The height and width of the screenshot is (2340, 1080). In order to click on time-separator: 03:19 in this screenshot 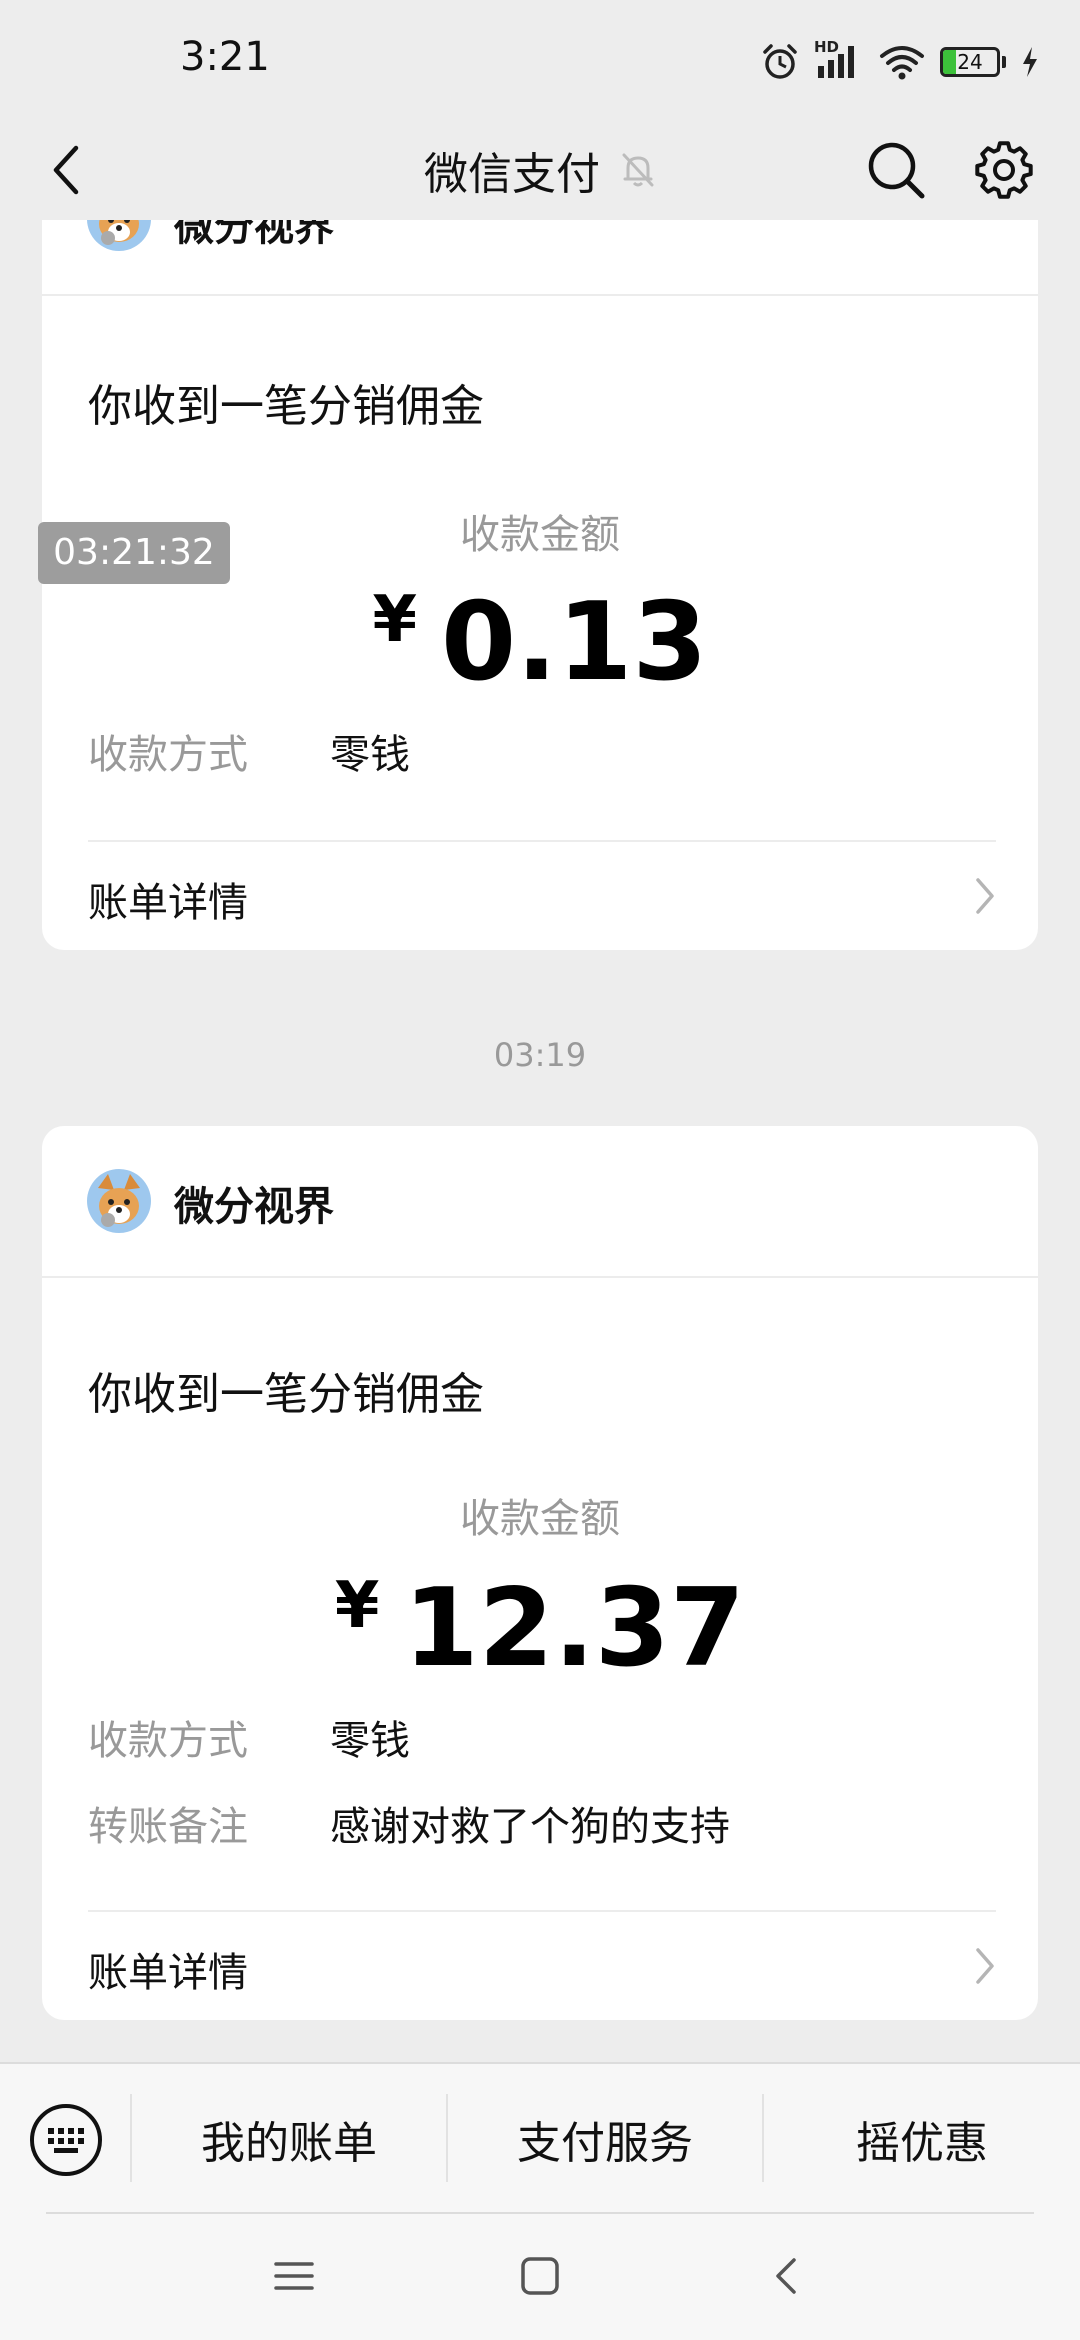, I will do `click(540, 1055)`.